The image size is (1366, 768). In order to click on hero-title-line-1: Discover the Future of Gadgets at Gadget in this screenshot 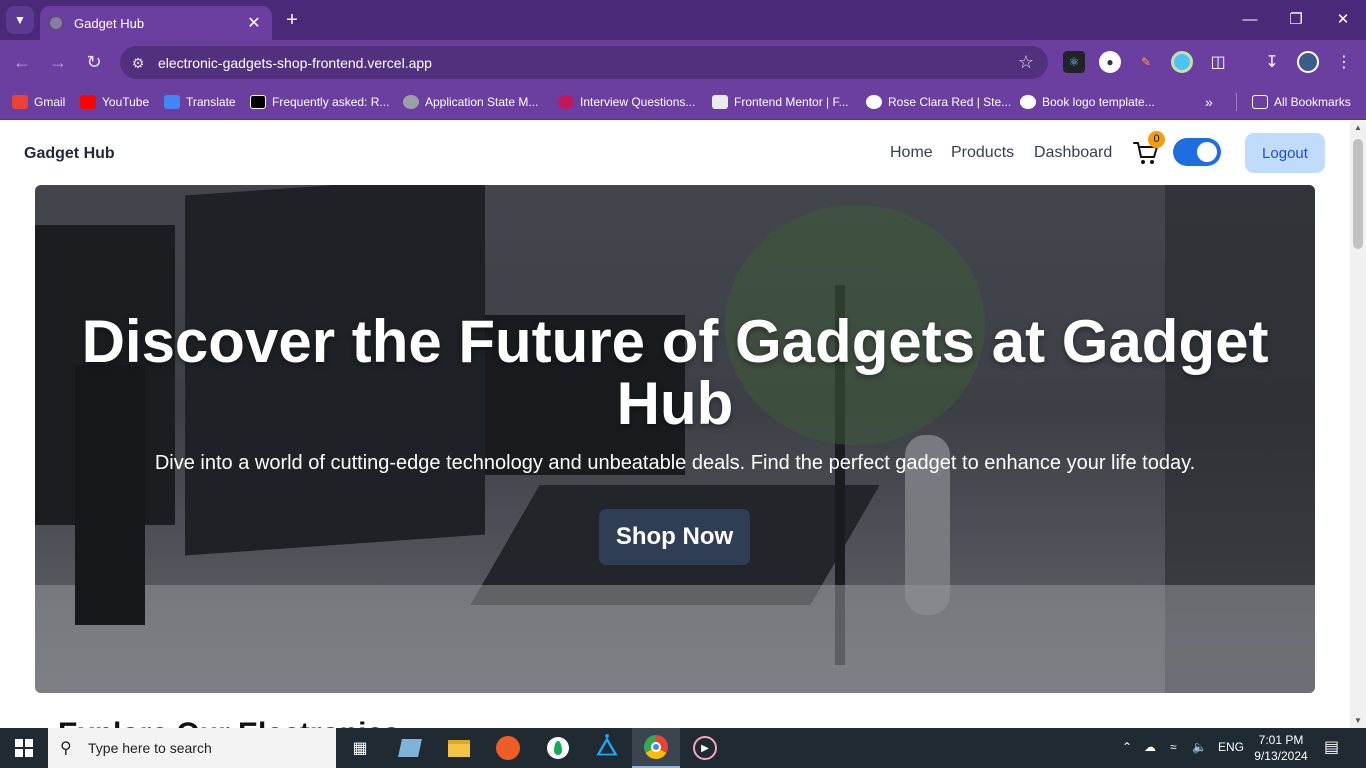, I will do `click(675, 341)`.